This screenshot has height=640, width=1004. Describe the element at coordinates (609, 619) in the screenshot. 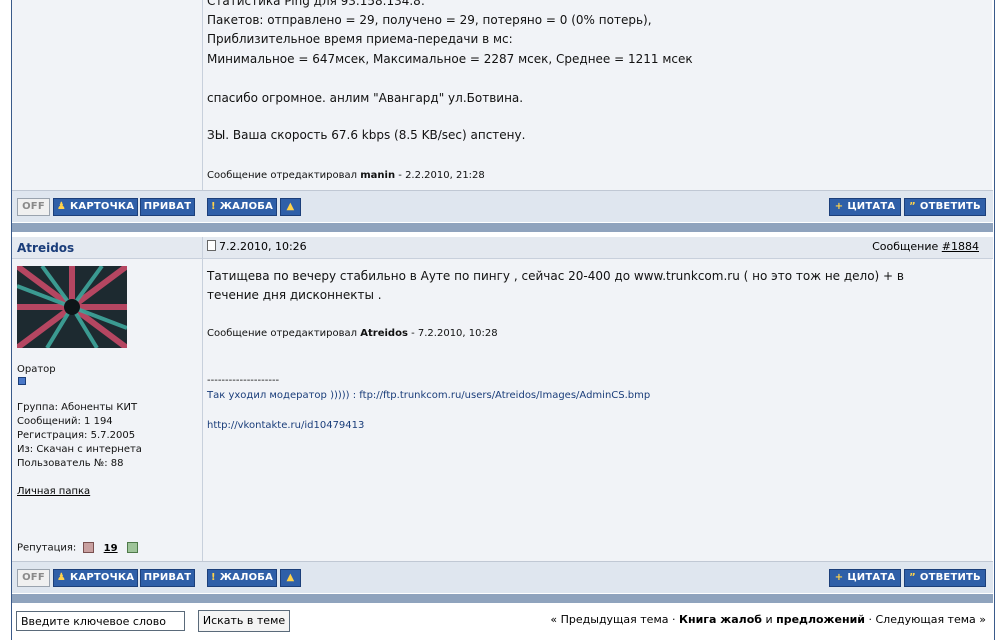

I see `previous-topic-link: « Предыдущая тема` at that location.